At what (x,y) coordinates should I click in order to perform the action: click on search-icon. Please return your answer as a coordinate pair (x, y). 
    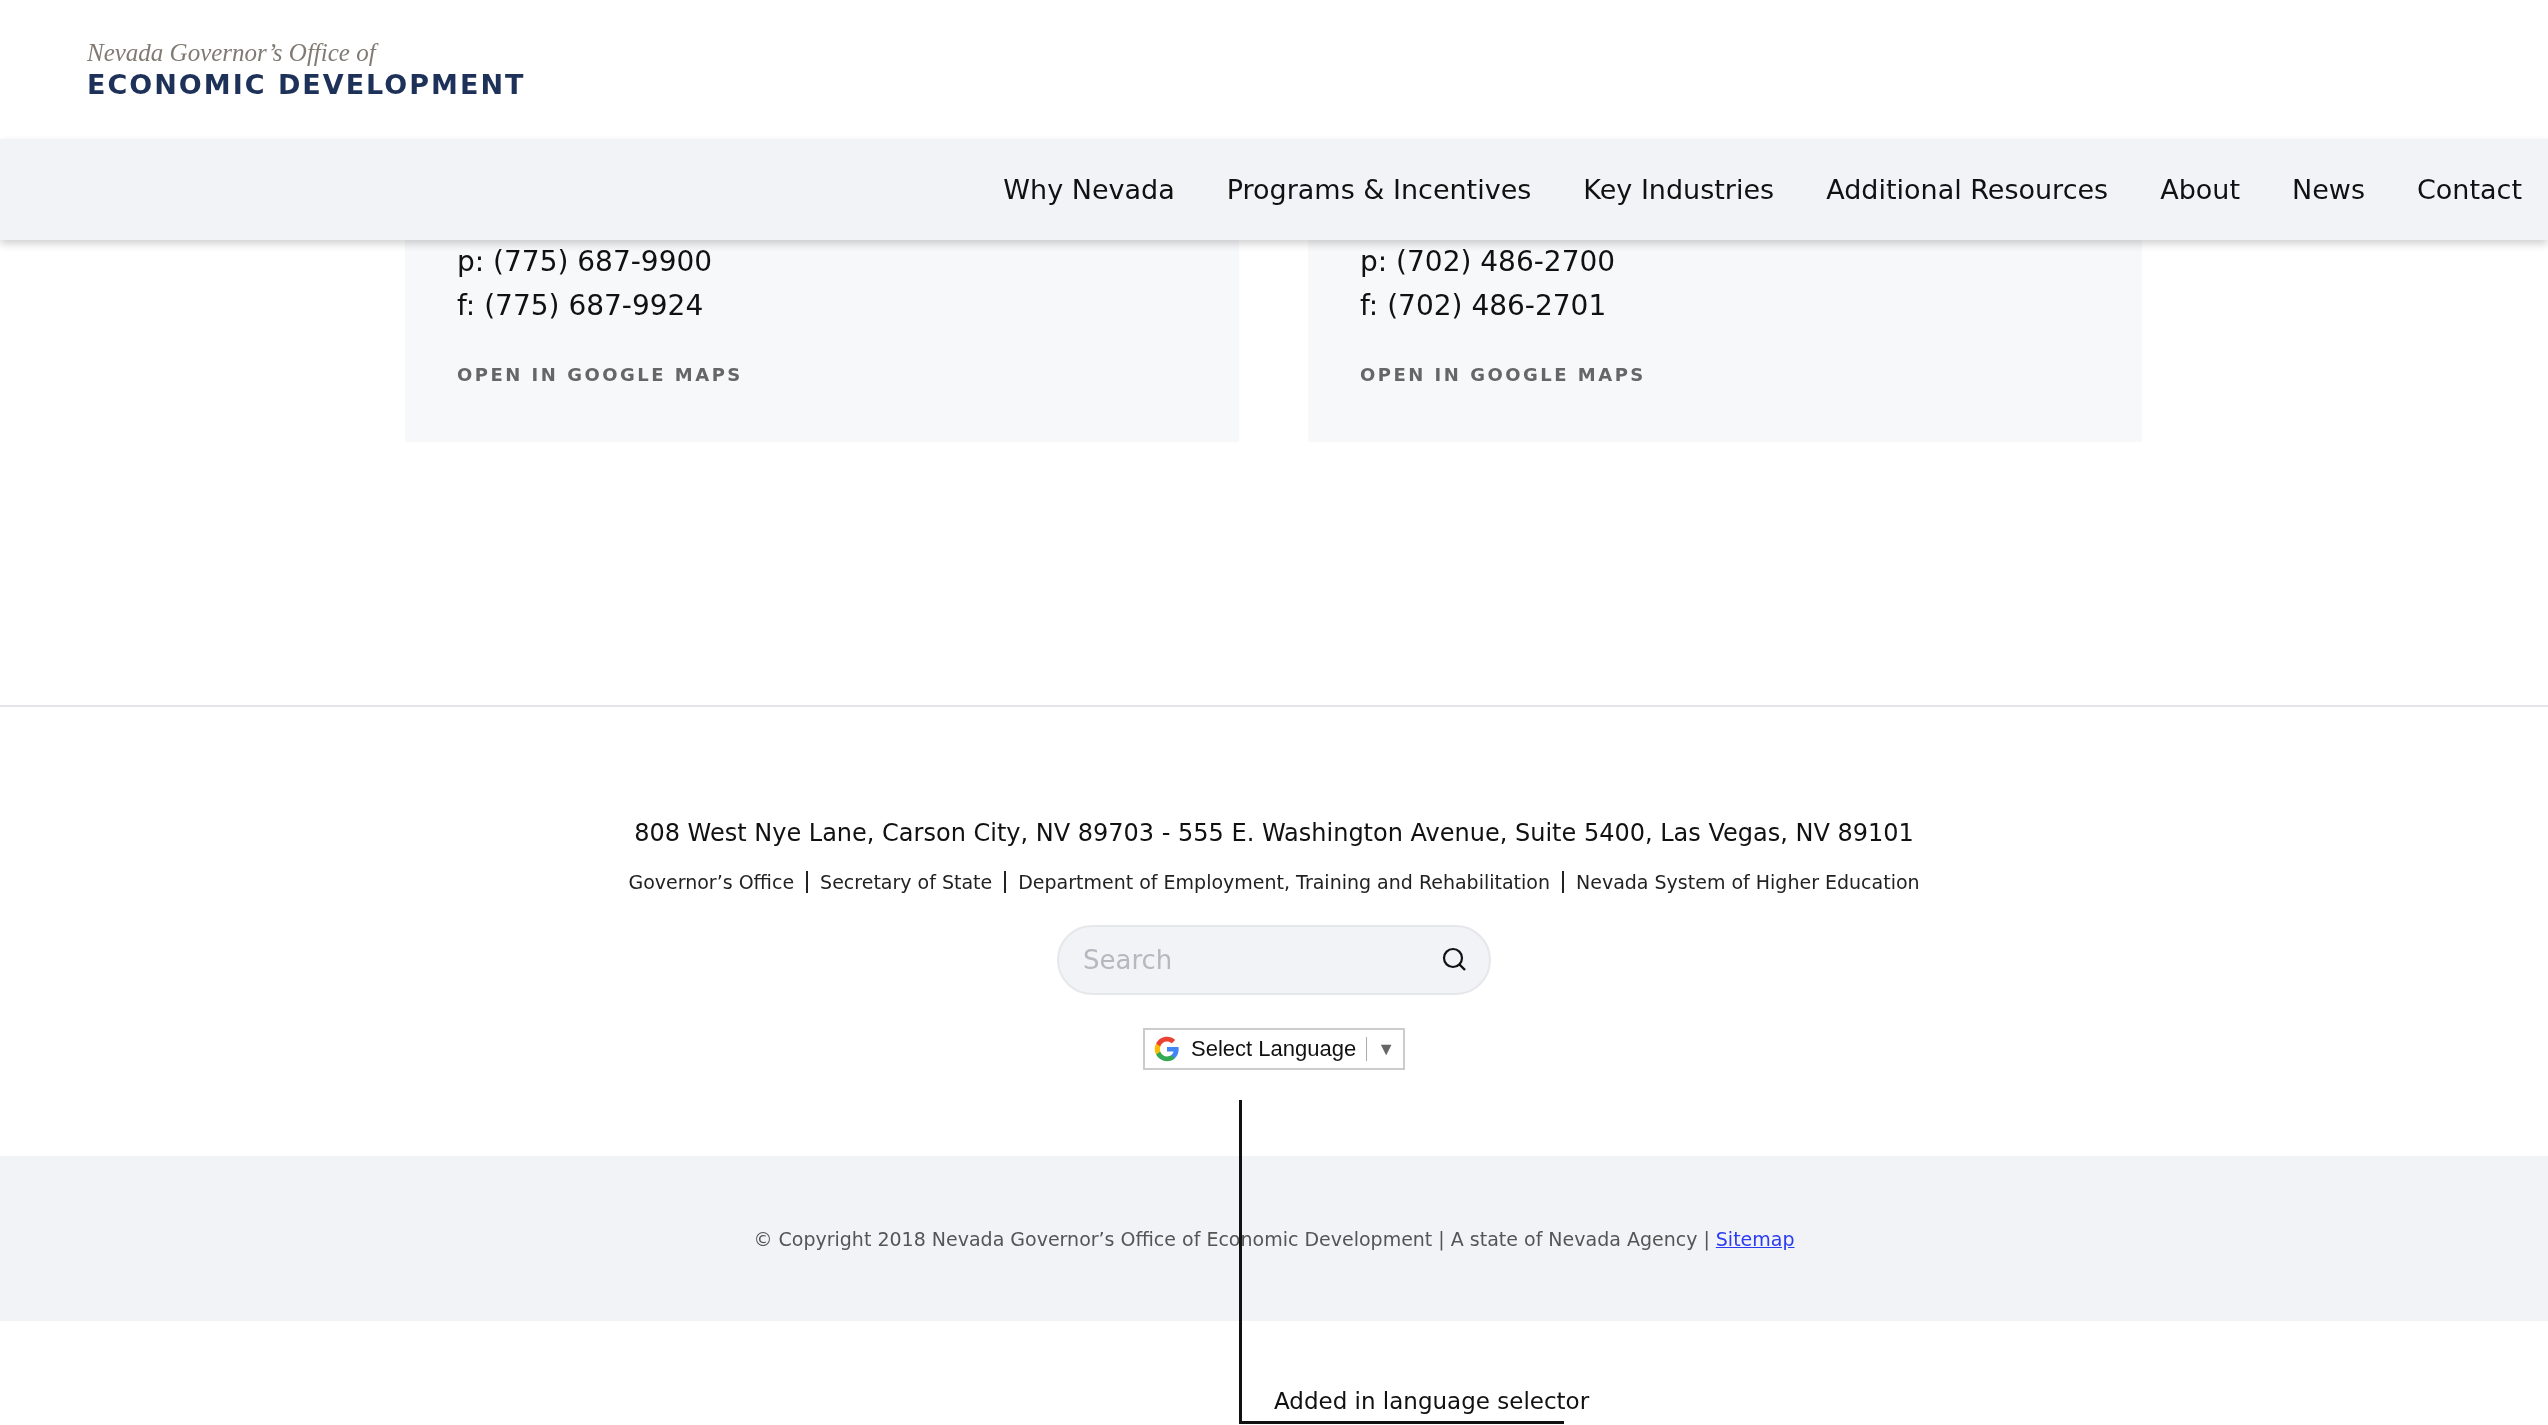
    Looking at the image, I should click on (1454, 960).